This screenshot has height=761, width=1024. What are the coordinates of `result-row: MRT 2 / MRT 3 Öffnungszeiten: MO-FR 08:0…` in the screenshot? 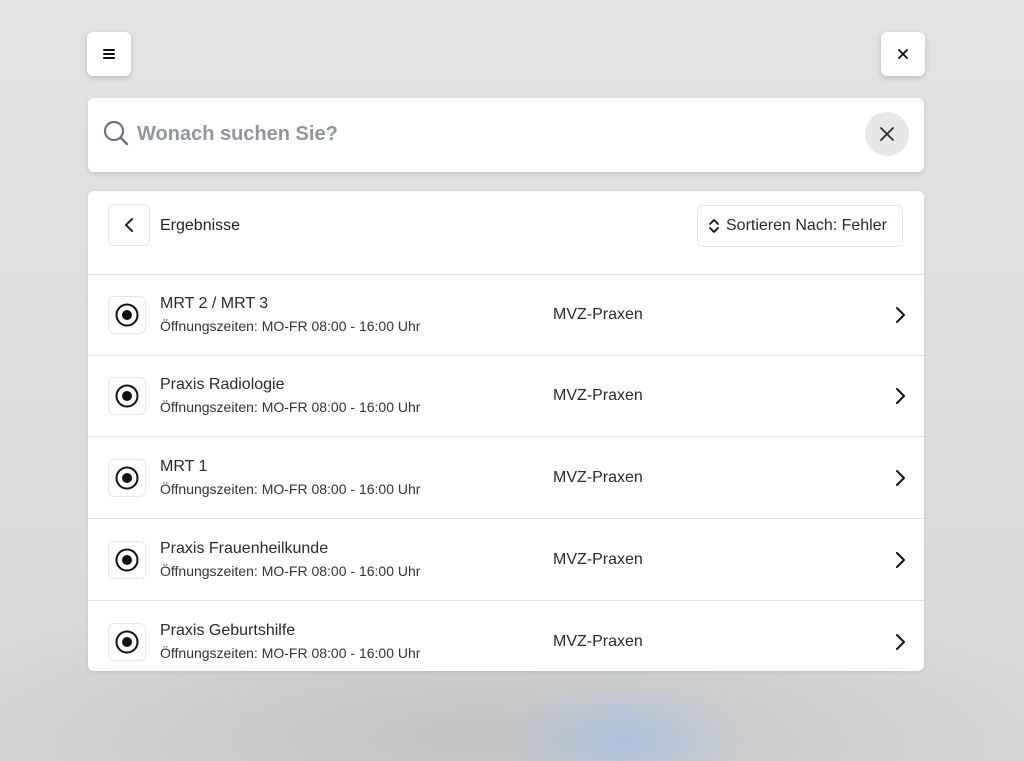 It's located at (506, 315).